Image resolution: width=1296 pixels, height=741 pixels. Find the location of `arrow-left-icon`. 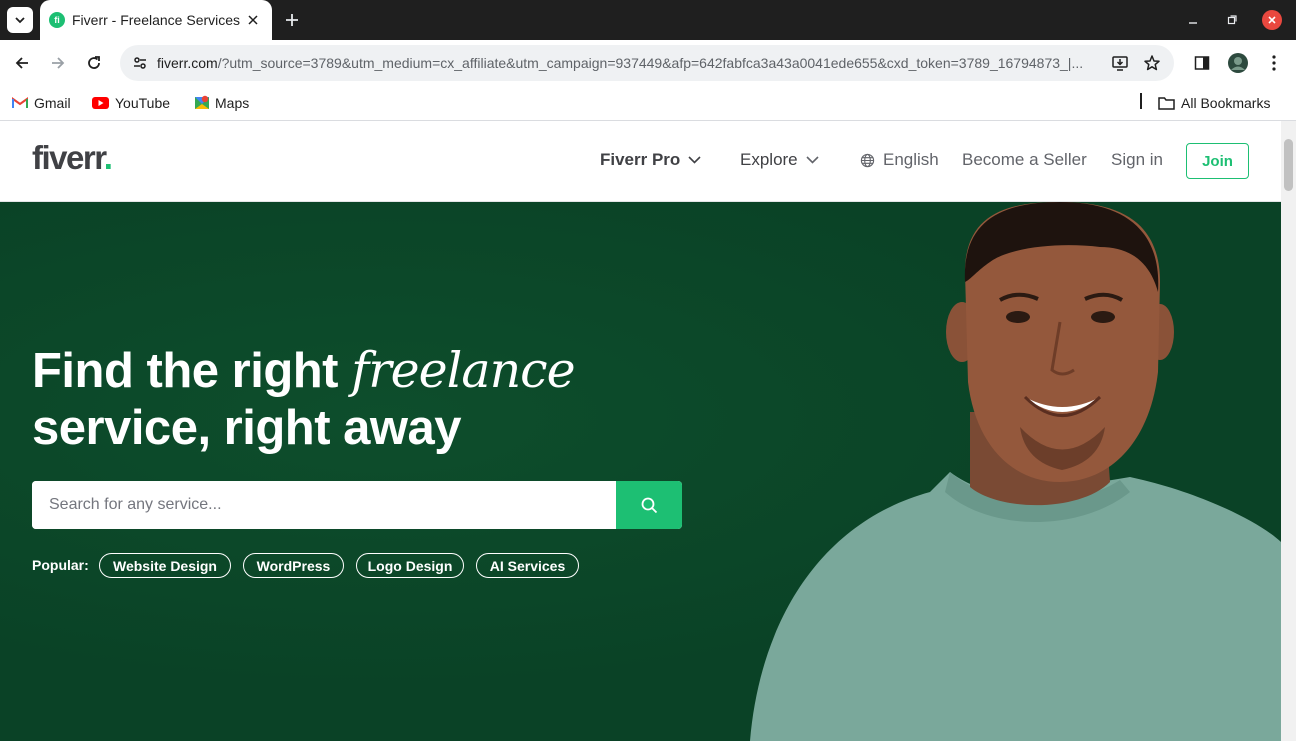

arrow-left-icon is located at coordinates (21, 63).